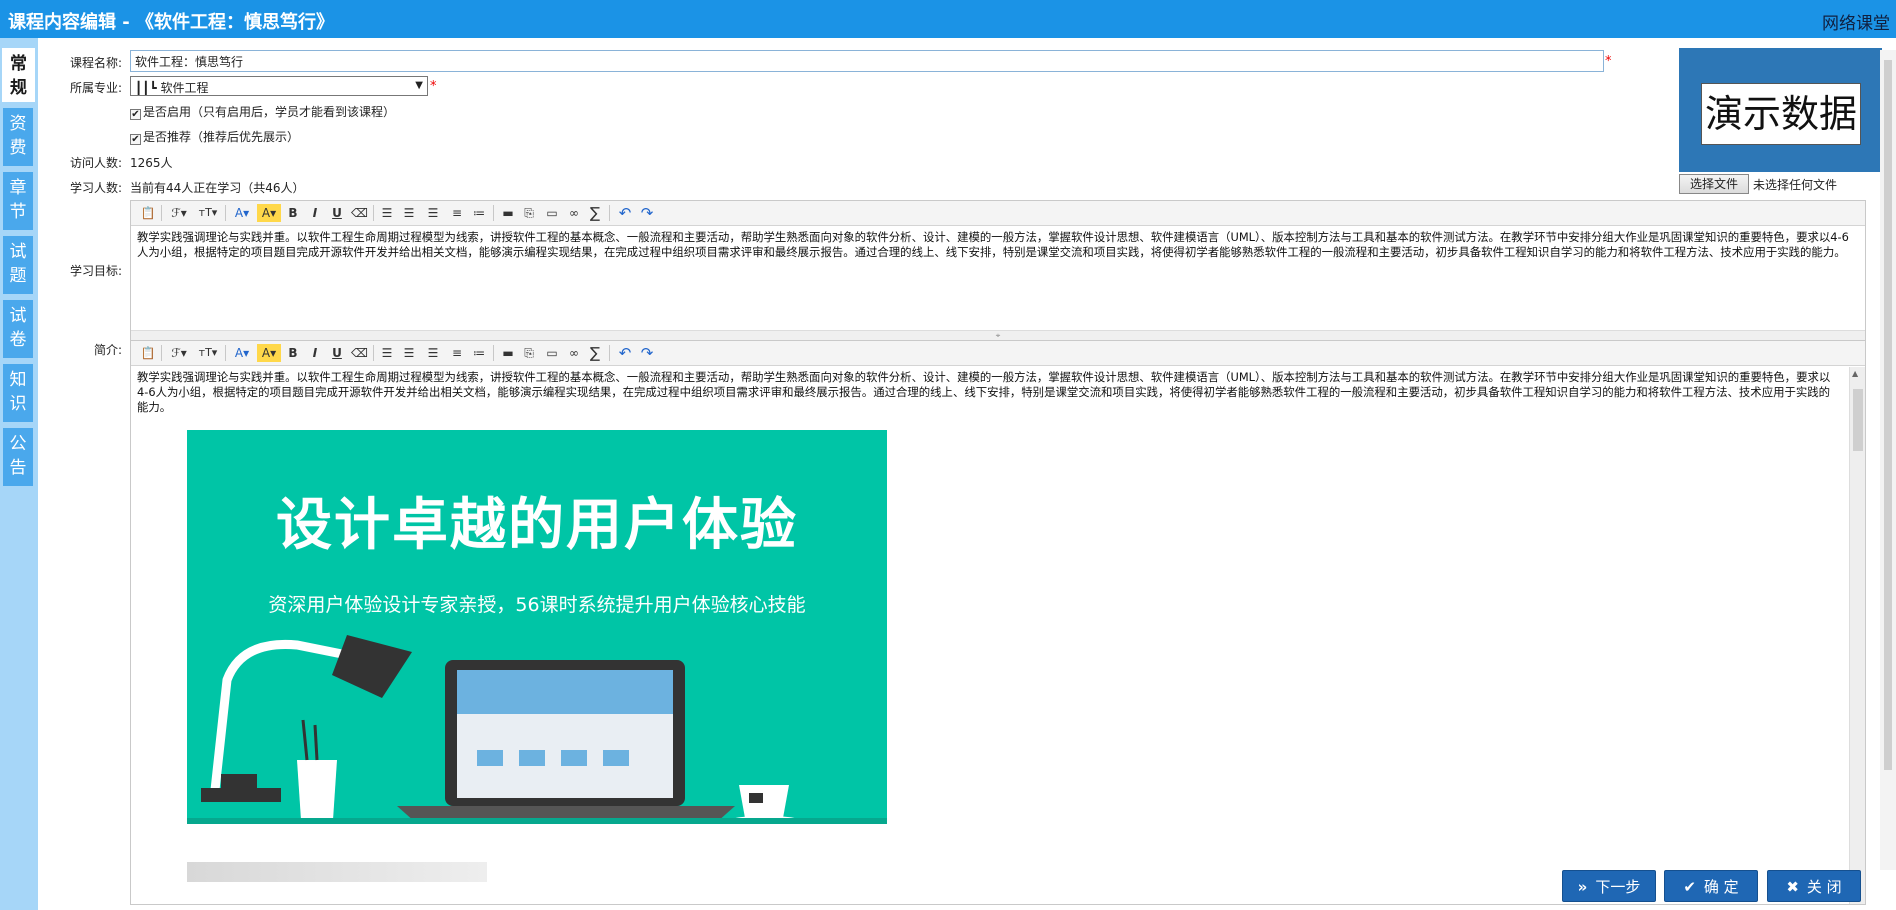 The width and height of the screenshot is (1896, 910). I want to click on tab-chapters: 章节, so click(18, 201).